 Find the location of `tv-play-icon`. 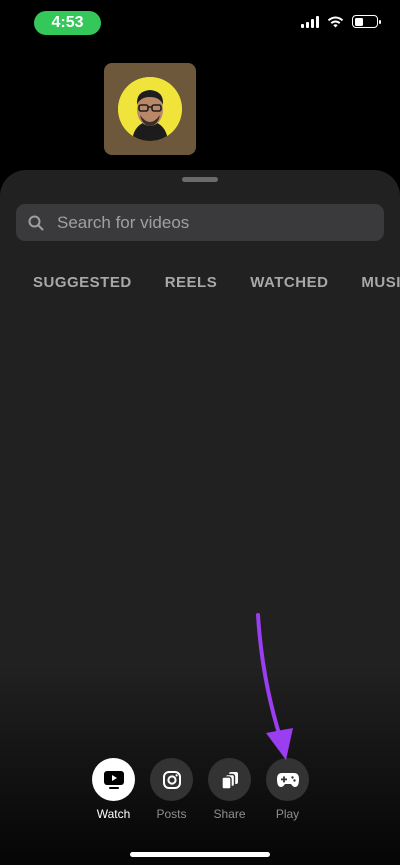

tv-play-icon is located at coordinates (113, 779).